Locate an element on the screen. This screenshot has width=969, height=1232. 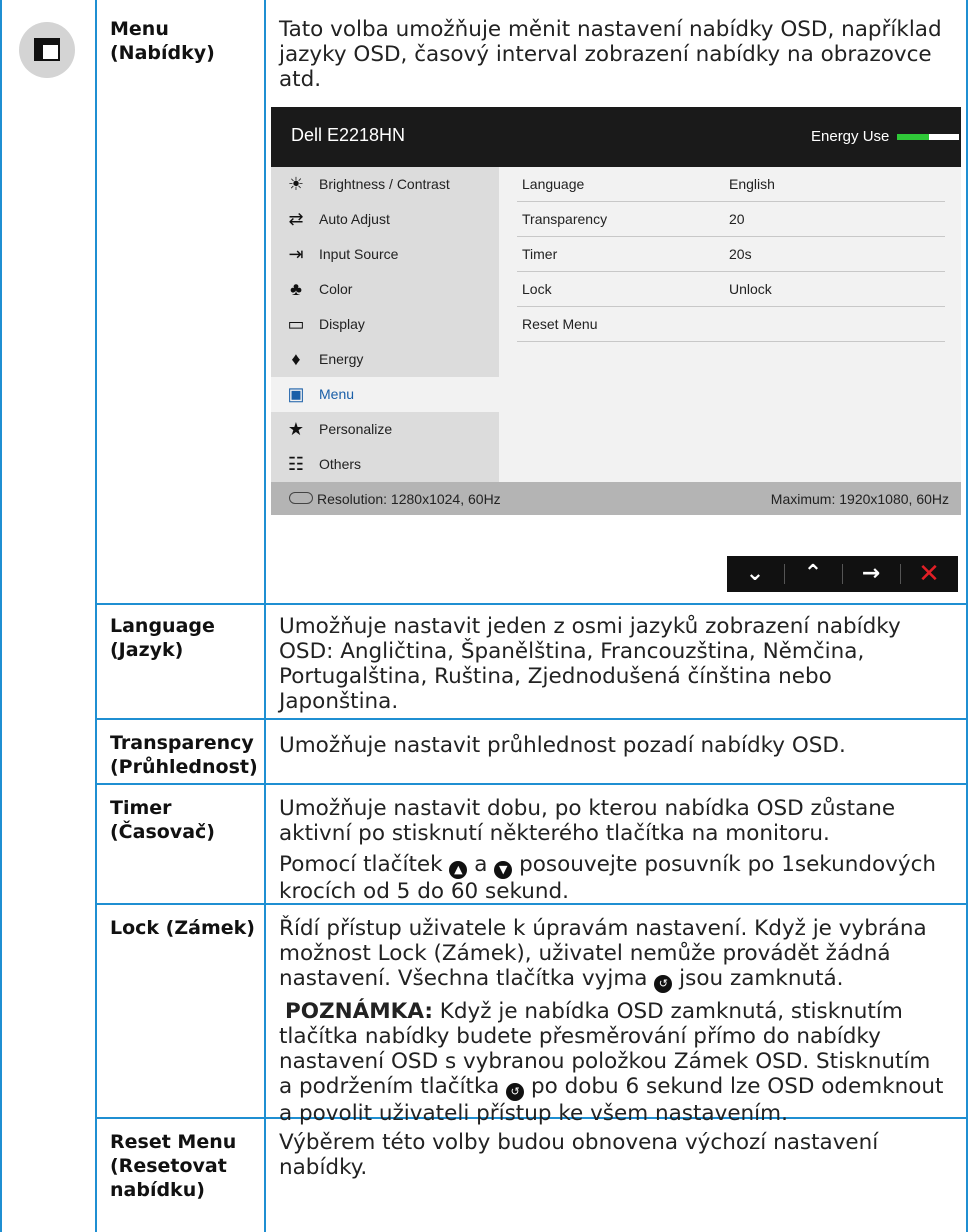
down-button-icon: ▼ is located at coordinates (503, 870).